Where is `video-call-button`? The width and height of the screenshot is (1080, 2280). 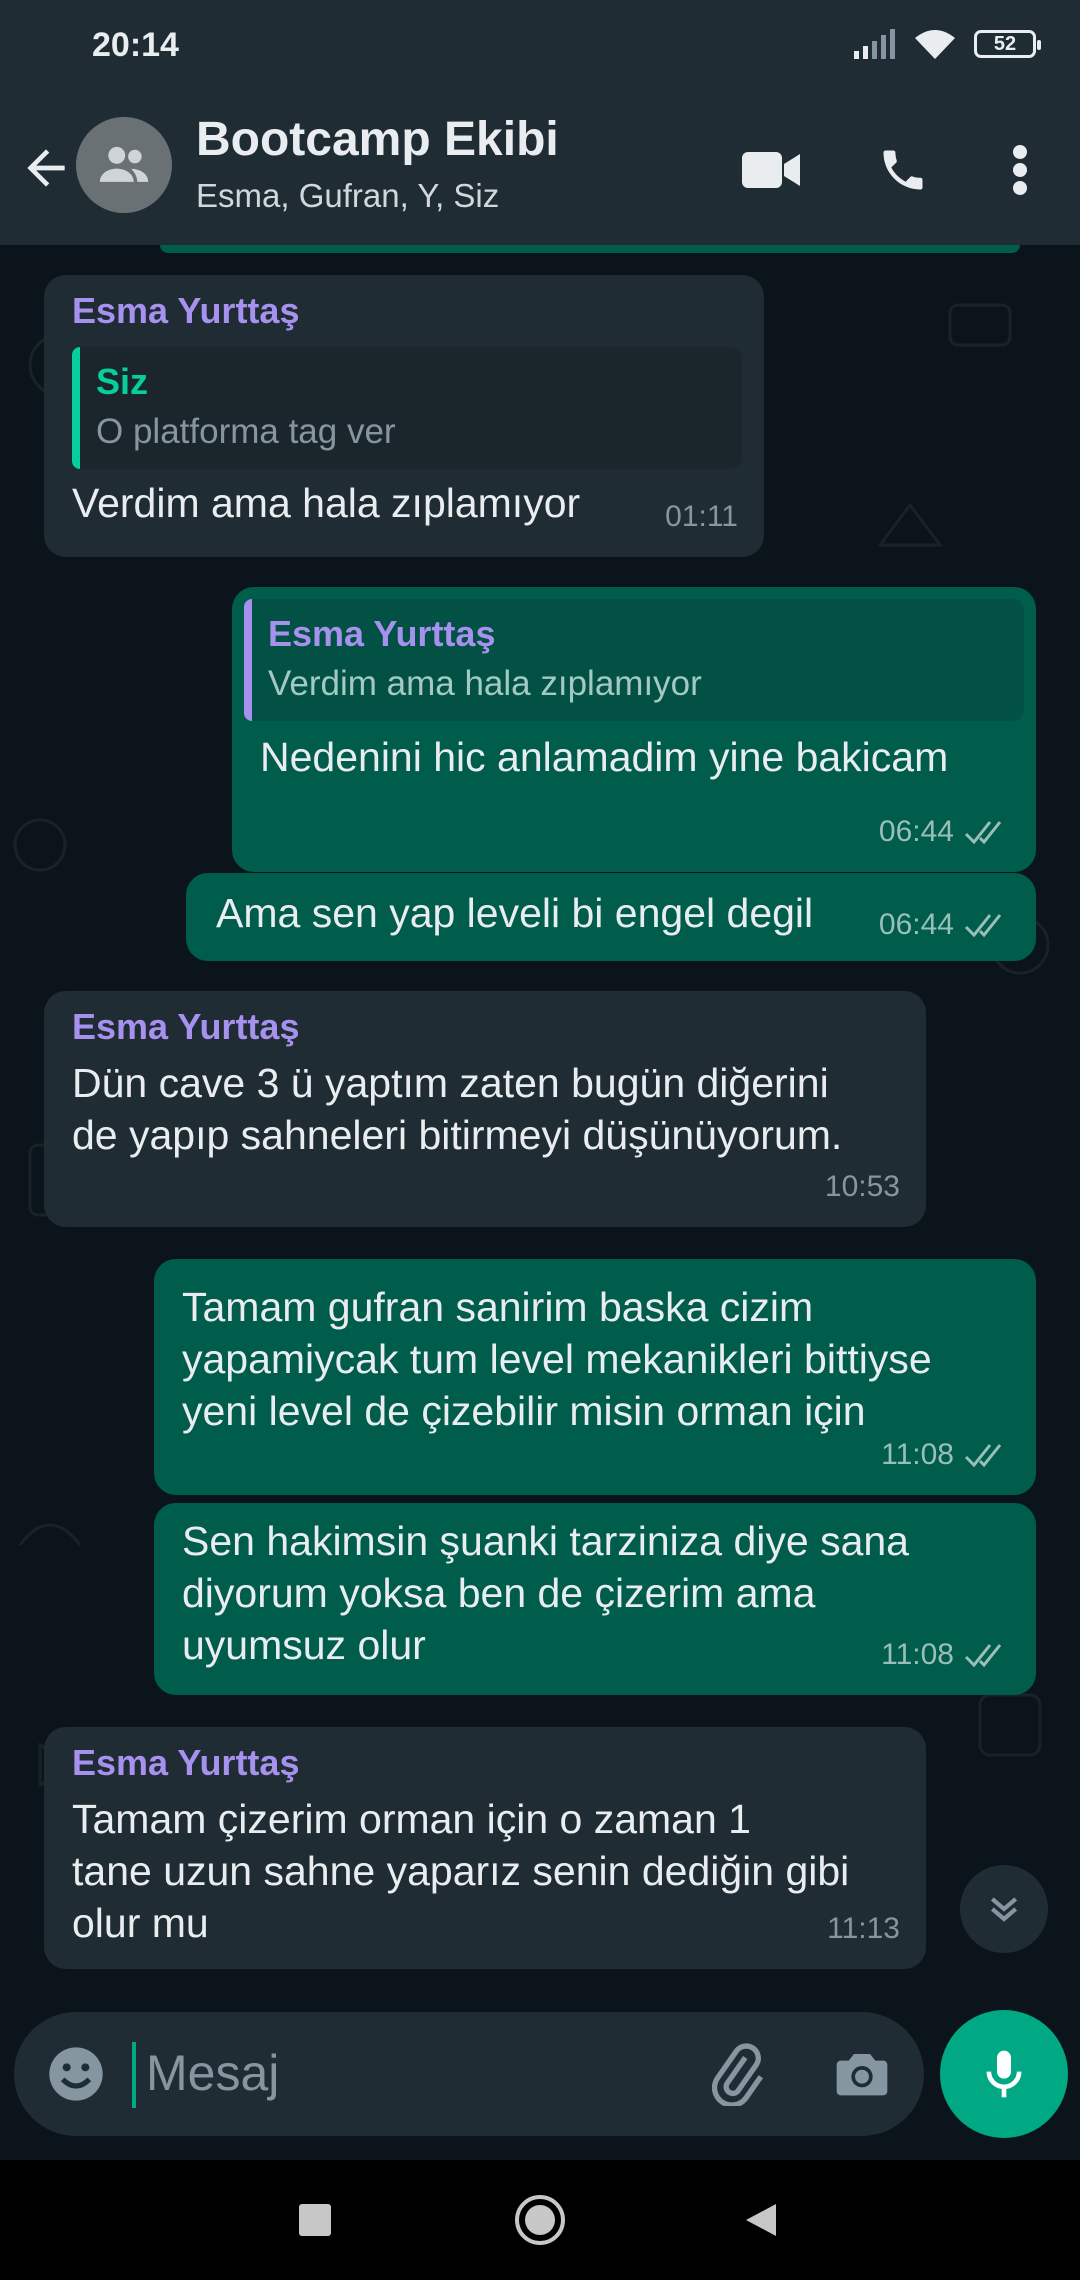 video-call-button is located at coordinates (771, 170).